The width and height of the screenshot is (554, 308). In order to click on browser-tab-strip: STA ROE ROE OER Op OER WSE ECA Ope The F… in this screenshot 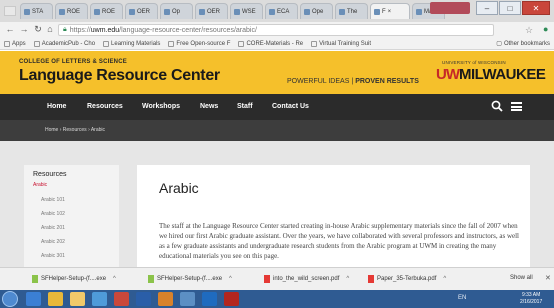, I will do `click(277, 11)`.